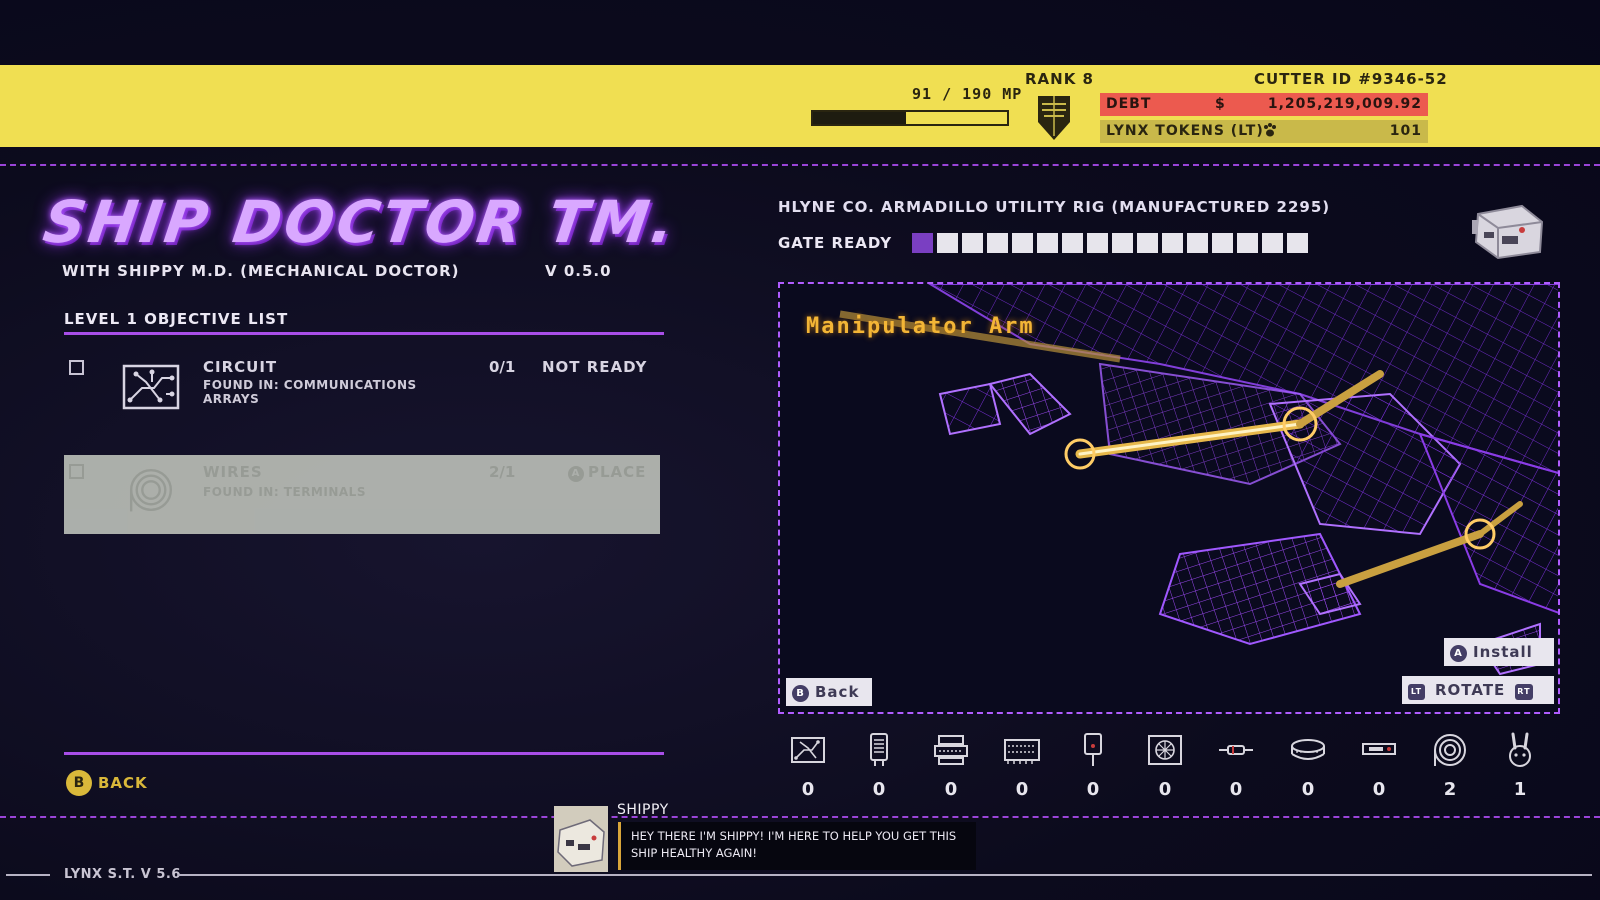  I want to click on lynx-tokens-value: 101, so click(1405, 131).